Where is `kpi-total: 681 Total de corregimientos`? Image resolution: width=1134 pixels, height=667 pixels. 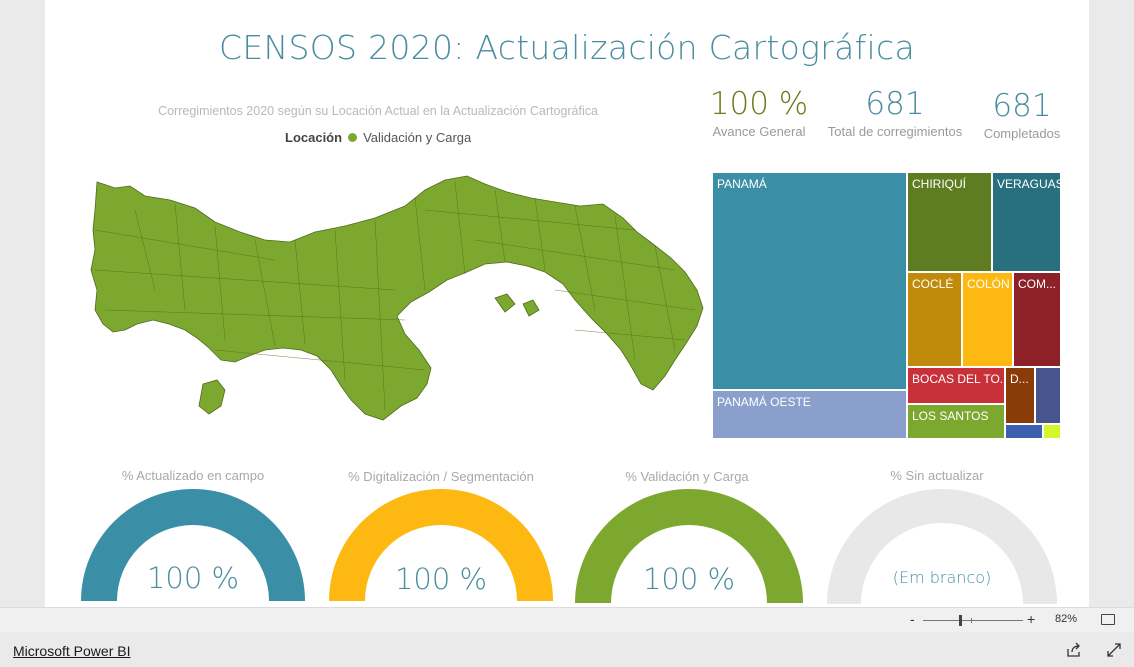
kpi-total: 681 Total de corregimientos is located at coordinates (895, 112).